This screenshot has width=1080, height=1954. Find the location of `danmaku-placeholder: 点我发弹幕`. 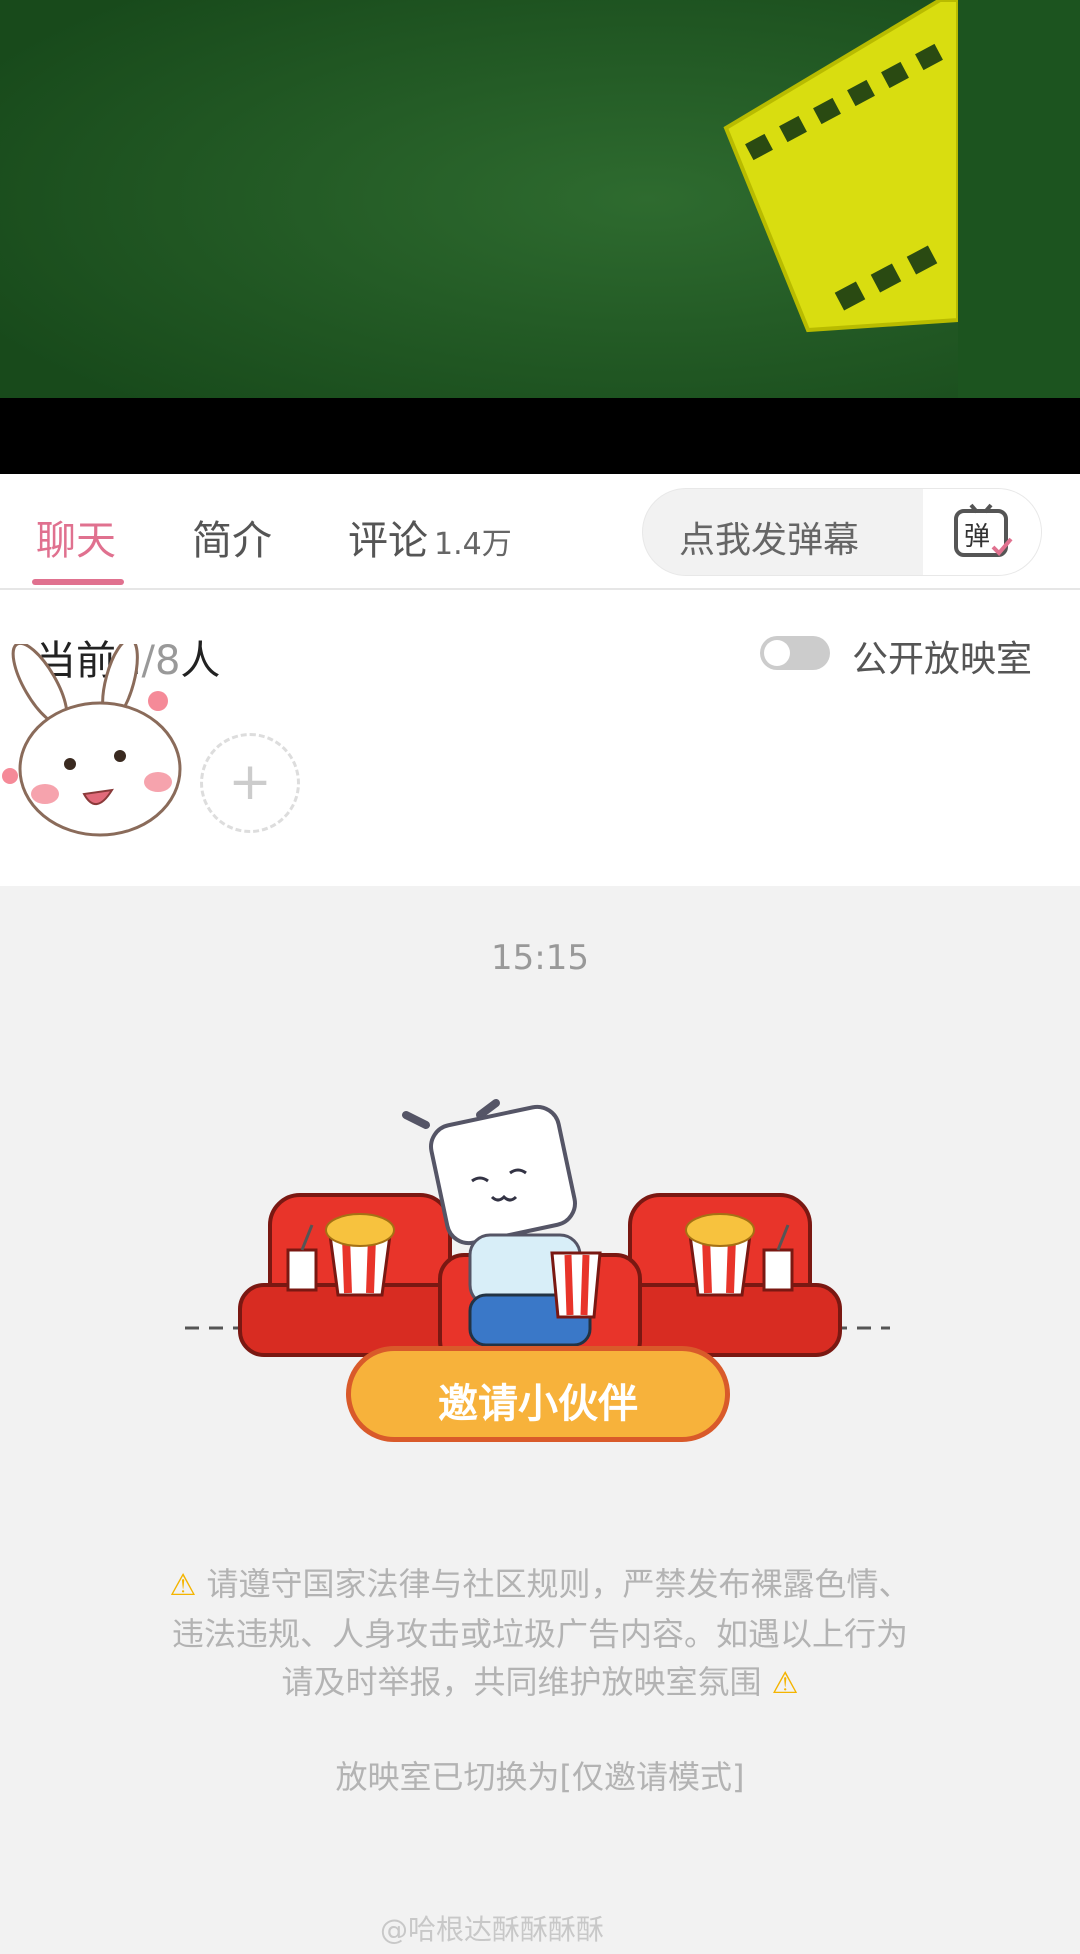

danmaku-placeholder: 点我发弹幕 is located at coordinates (769, 540).